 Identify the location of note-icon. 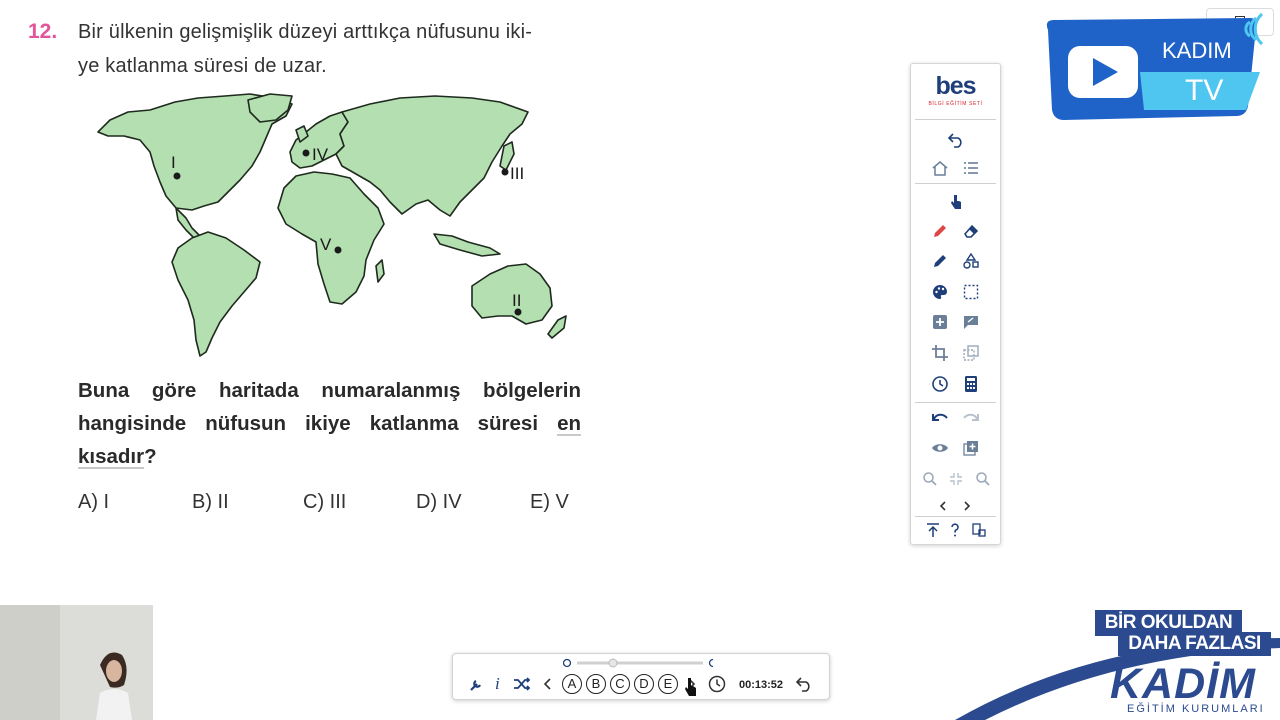
(971, 322).